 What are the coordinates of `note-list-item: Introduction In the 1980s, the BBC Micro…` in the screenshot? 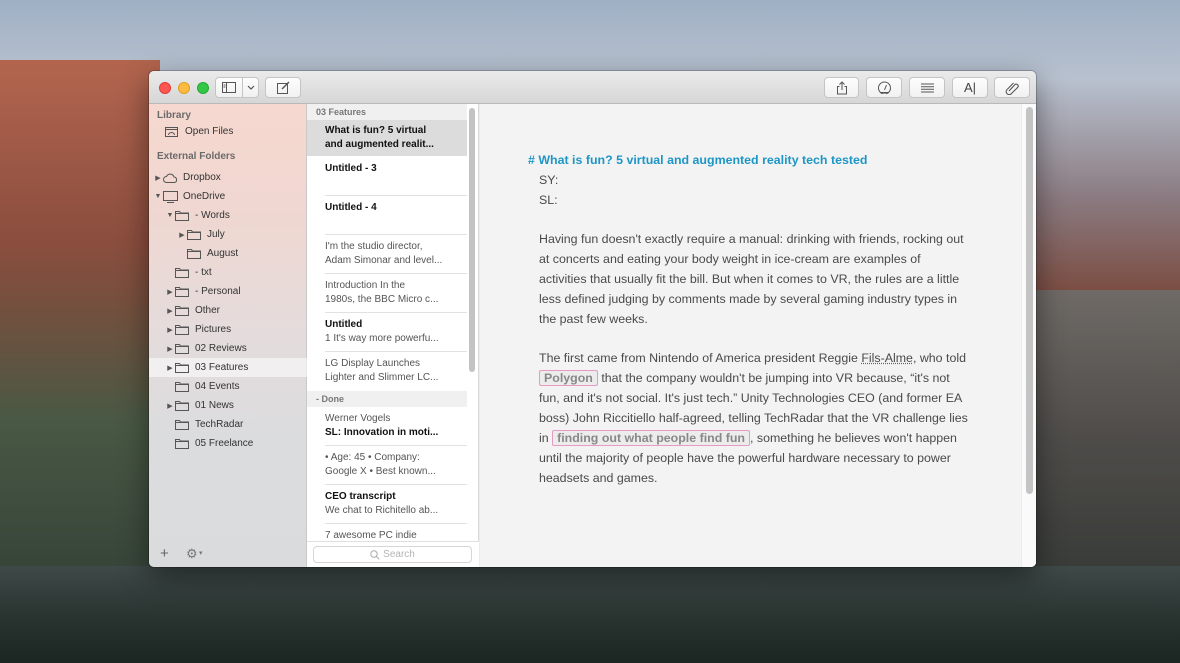 It's located at (387, 292).